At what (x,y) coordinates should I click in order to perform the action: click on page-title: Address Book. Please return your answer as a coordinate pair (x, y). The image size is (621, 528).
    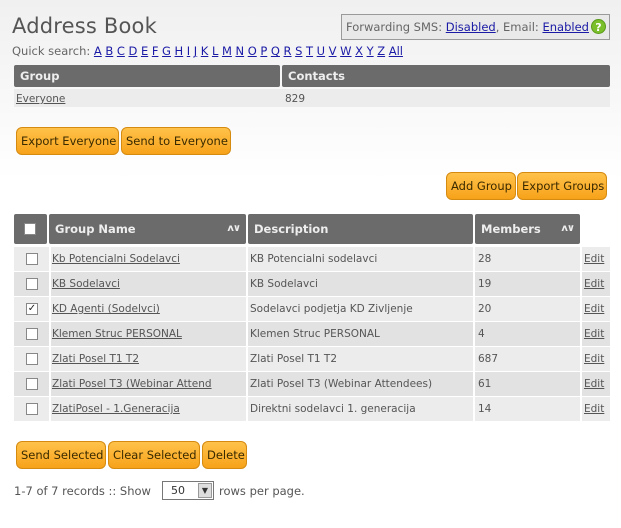
    Looking at the image, I should click on (84, 26).